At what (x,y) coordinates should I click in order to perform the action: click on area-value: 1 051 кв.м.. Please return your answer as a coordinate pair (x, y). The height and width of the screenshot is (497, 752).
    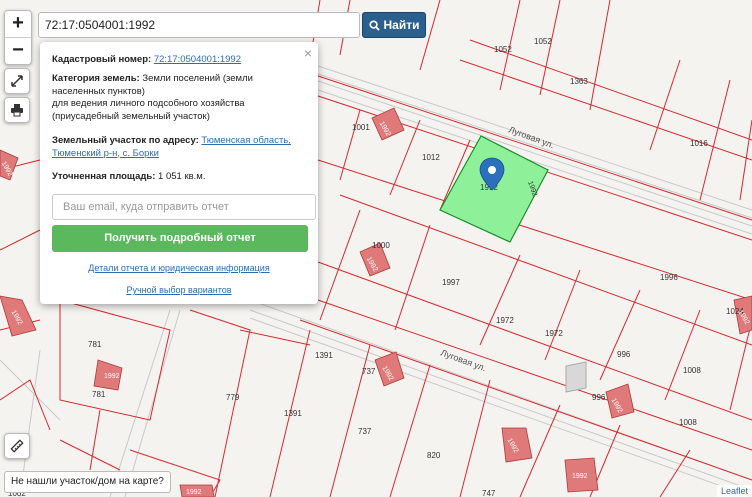
    Looking at the image, I should click on (182, 176).